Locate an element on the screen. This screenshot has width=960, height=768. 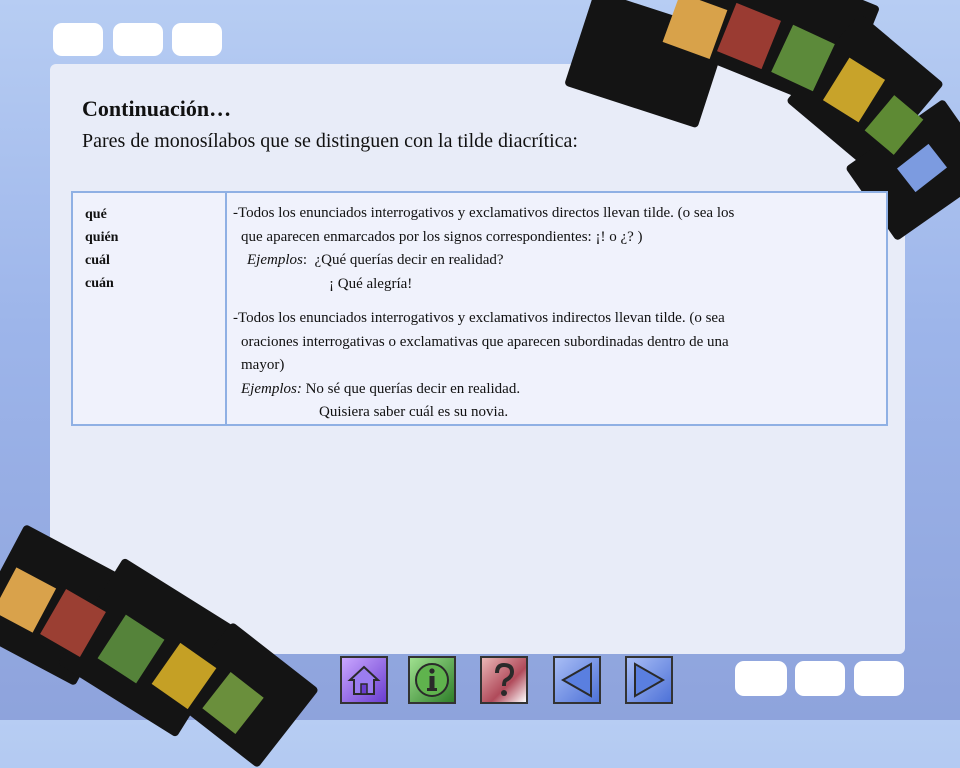
help-button is located at coordinates (504, 680).